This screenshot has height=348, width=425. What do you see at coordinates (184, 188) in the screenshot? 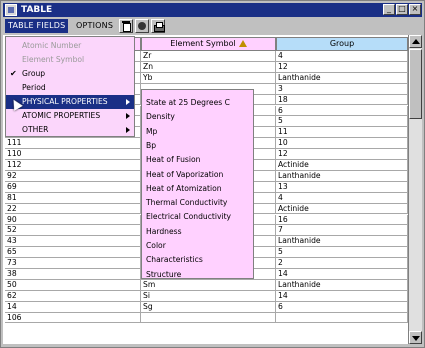
I see `submenu-item-heat-of-atomization: Heat of Atomization` at bounding box center [184, 188].